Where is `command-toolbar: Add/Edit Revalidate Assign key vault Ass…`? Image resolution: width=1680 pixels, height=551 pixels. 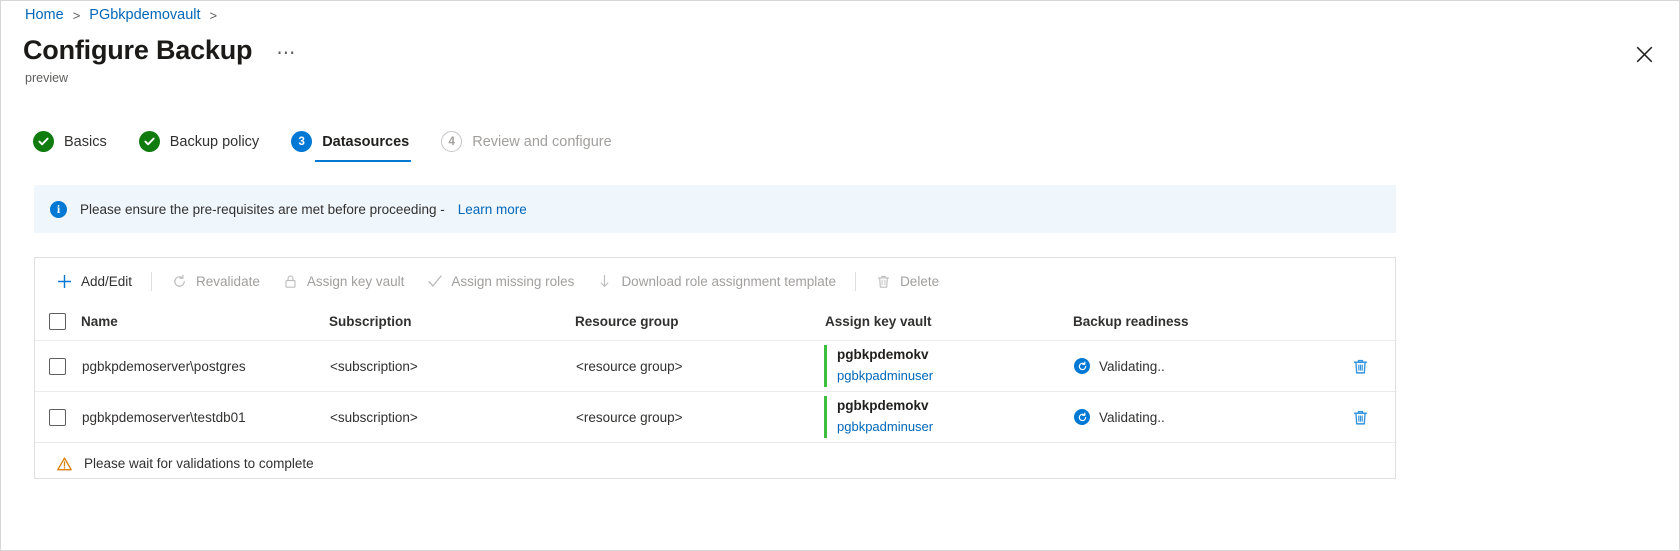
command-toolbar: Add/Edit Revalidate Assign key vault Ass… is located at coordinates (715, 281).